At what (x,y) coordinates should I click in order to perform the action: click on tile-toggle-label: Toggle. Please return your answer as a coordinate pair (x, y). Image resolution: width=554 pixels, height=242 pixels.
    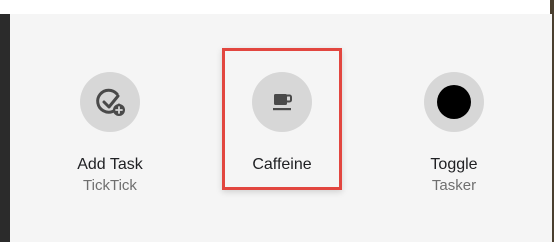
    Looking at the image, I should click on (454, 164).